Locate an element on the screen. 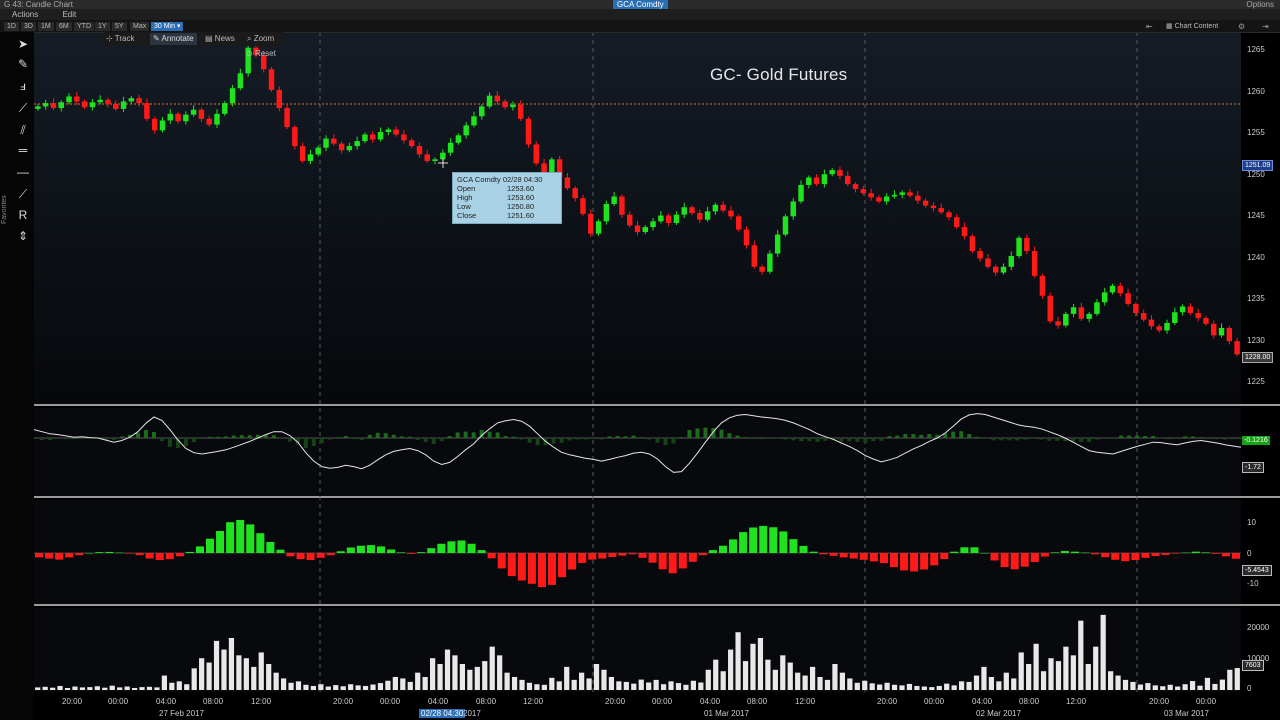  range-ytd: YTD is located at coordinates (84, 26).